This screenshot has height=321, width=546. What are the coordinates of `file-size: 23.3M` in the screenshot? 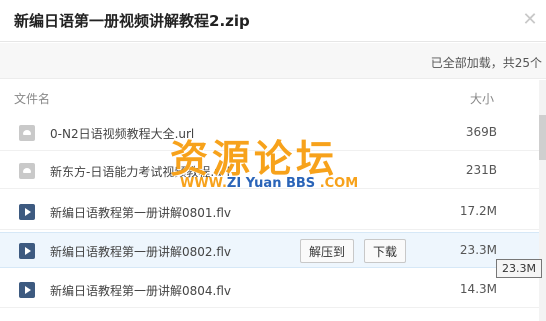 It's located at (478, 250).